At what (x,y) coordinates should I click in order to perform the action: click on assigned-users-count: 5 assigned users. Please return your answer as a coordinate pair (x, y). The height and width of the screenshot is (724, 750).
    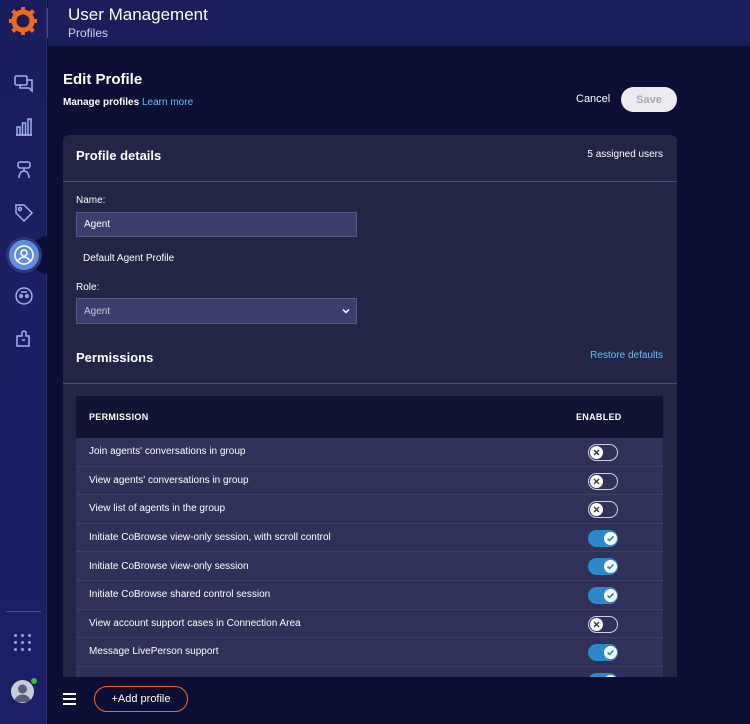
    Looking at the image, I should click on (625, 154).